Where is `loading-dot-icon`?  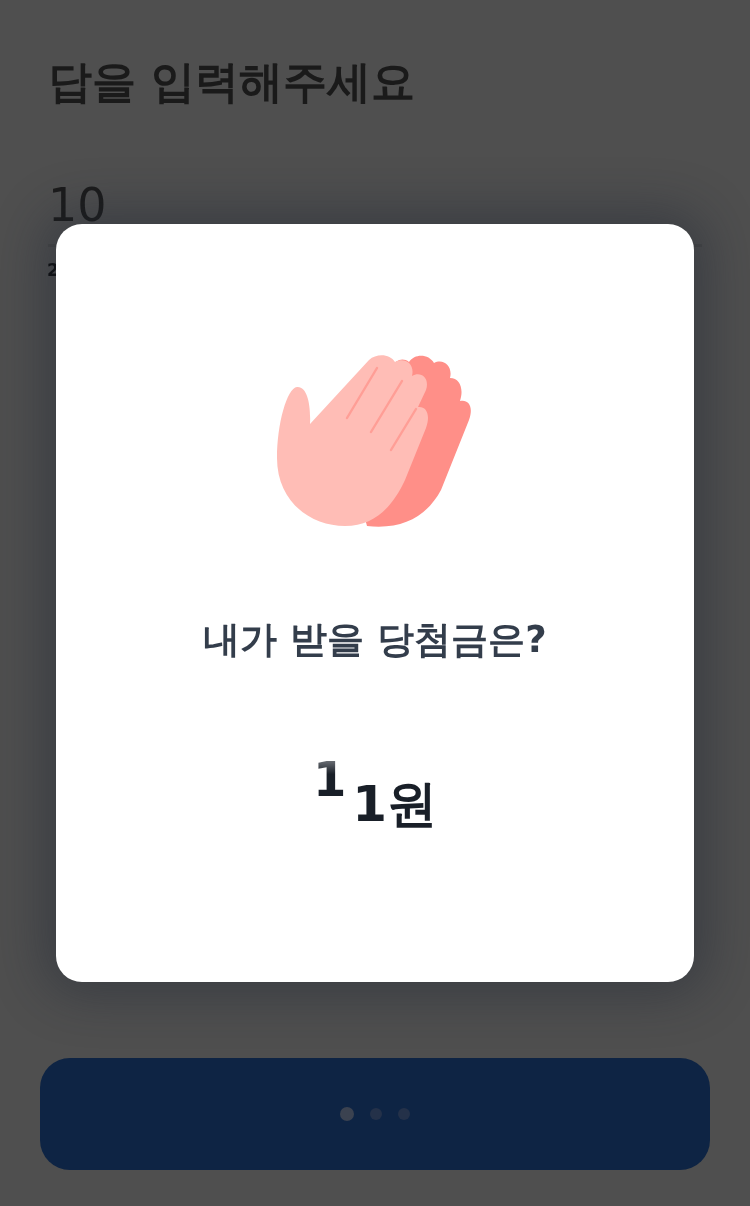 loading-dot-icon is located at coordinates (347, 1114).